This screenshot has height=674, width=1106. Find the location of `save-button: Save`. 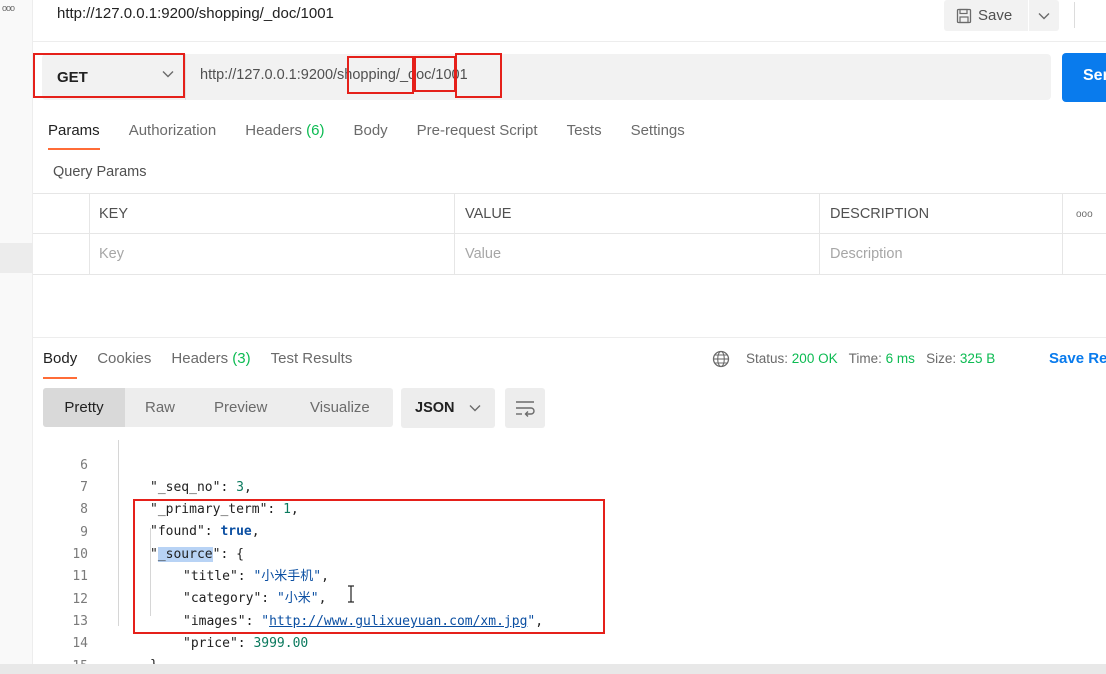

save-button: Save is located at coordinates (986, 15).